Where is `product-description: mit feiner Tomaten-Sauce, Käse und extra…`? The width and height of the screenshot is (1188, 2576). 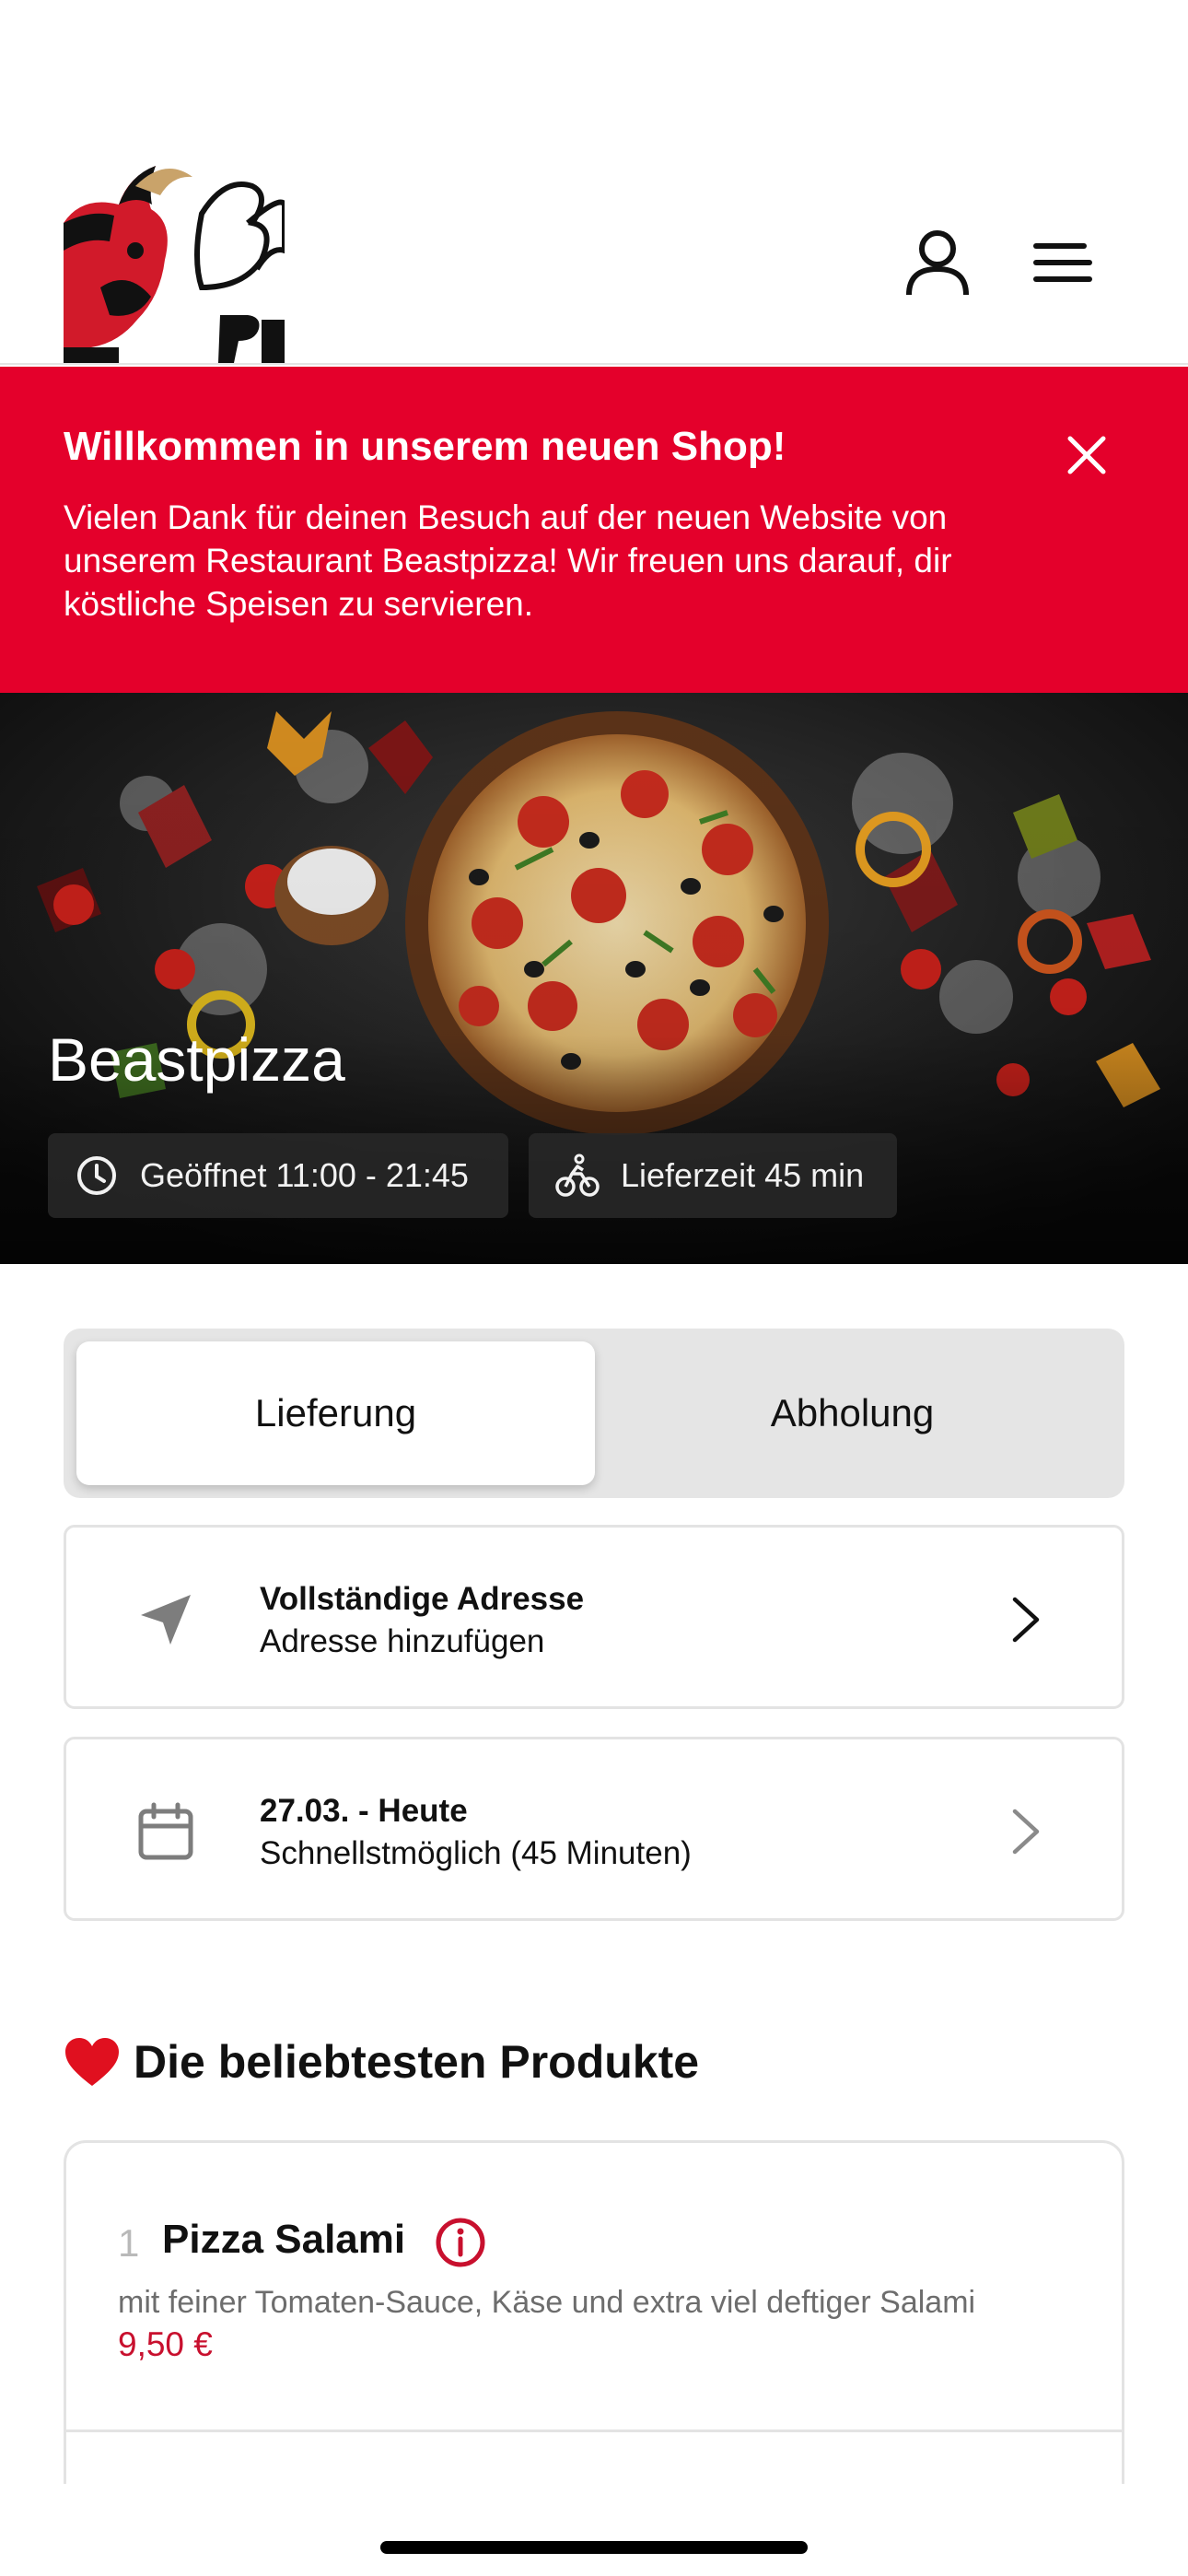 product-description: mit feiner Tomaten-Sauce, Käse und extra… is located at coordinates (547, 2302).